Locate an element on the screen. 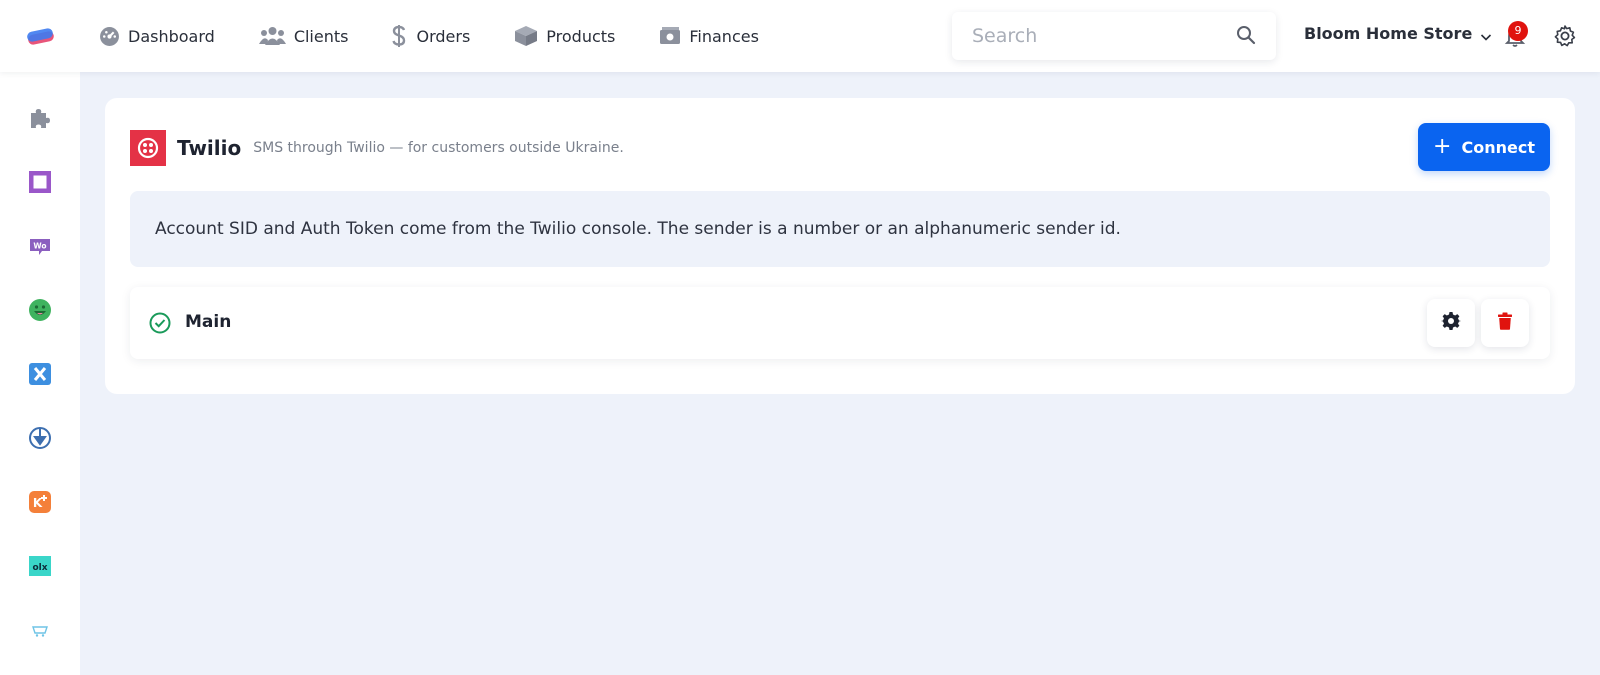  square-app-icon is located at coordinates (40, 182).